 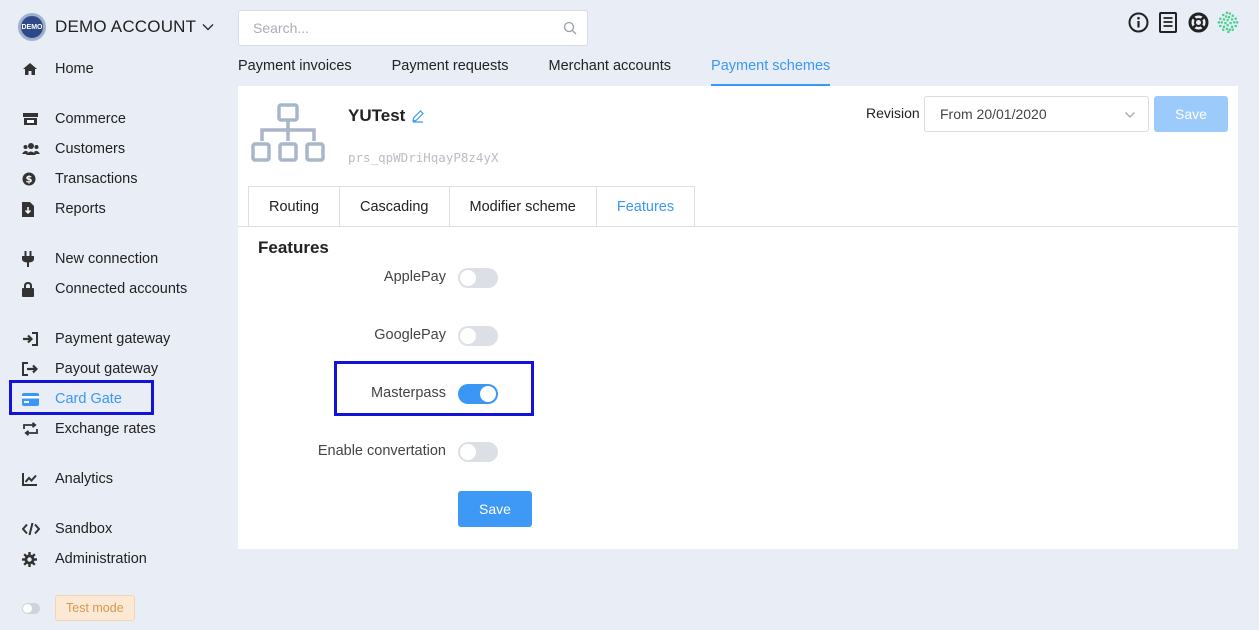 I want to click on tab-payment-requests: Payment requests, so click(x=450, y=69).